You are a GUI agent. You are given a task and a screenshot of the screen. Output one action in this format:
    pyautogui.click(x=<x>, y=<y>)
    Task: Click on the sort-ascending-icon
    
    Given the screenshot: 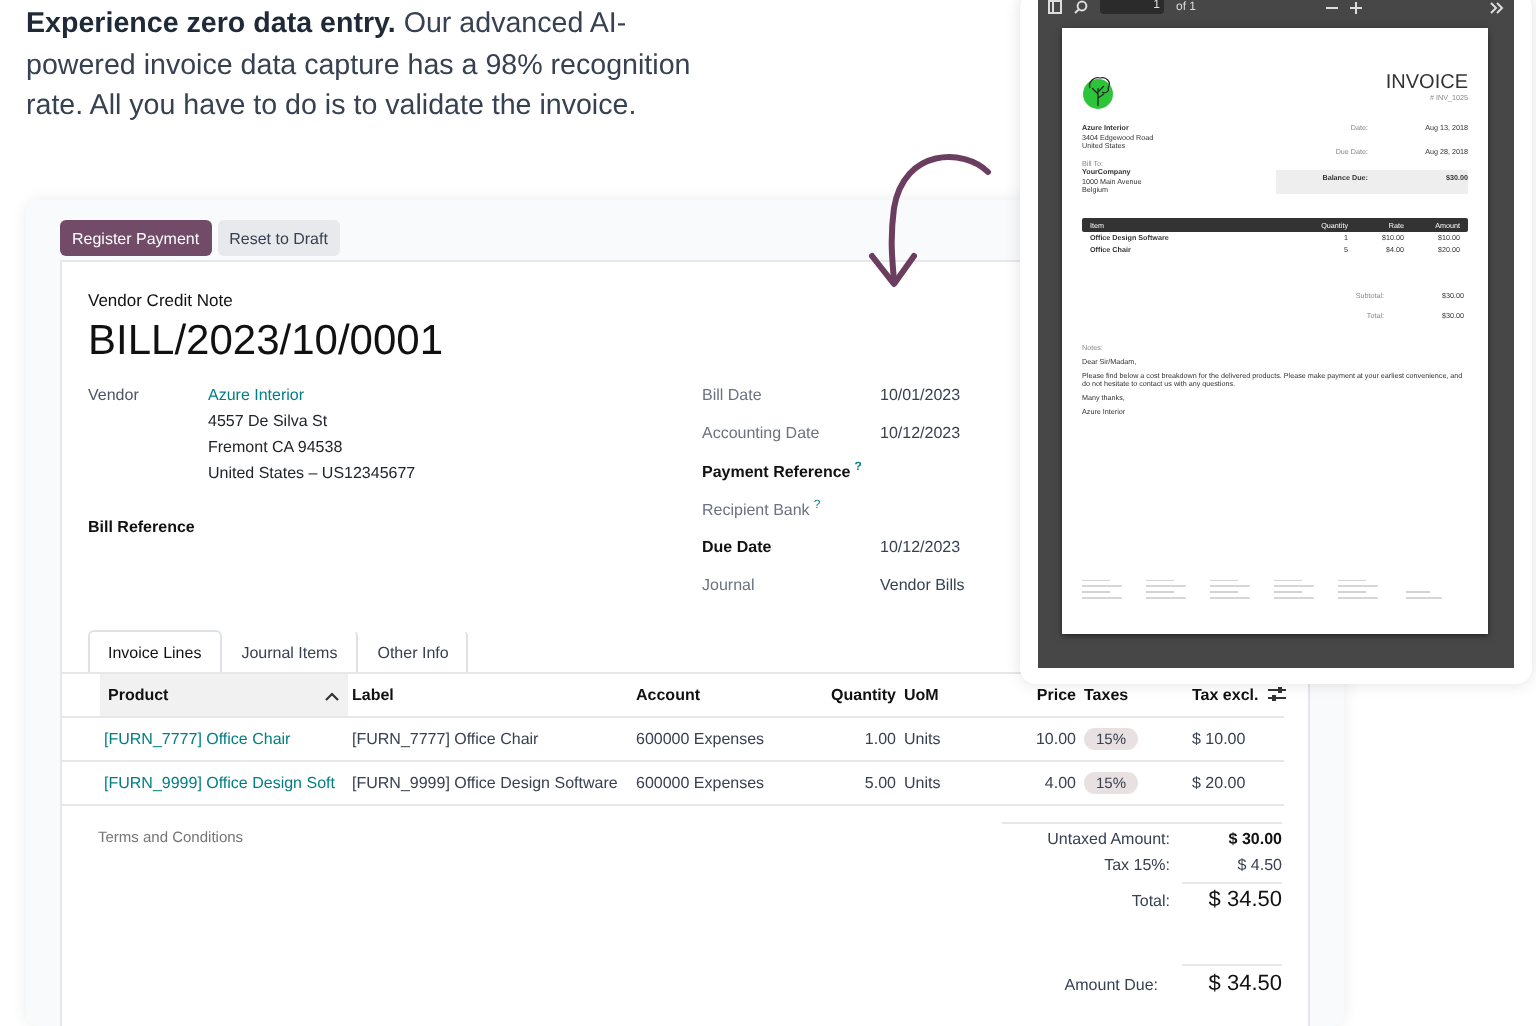 What is the action you would take?
    pyautogui.click(x=332, y=695)
    